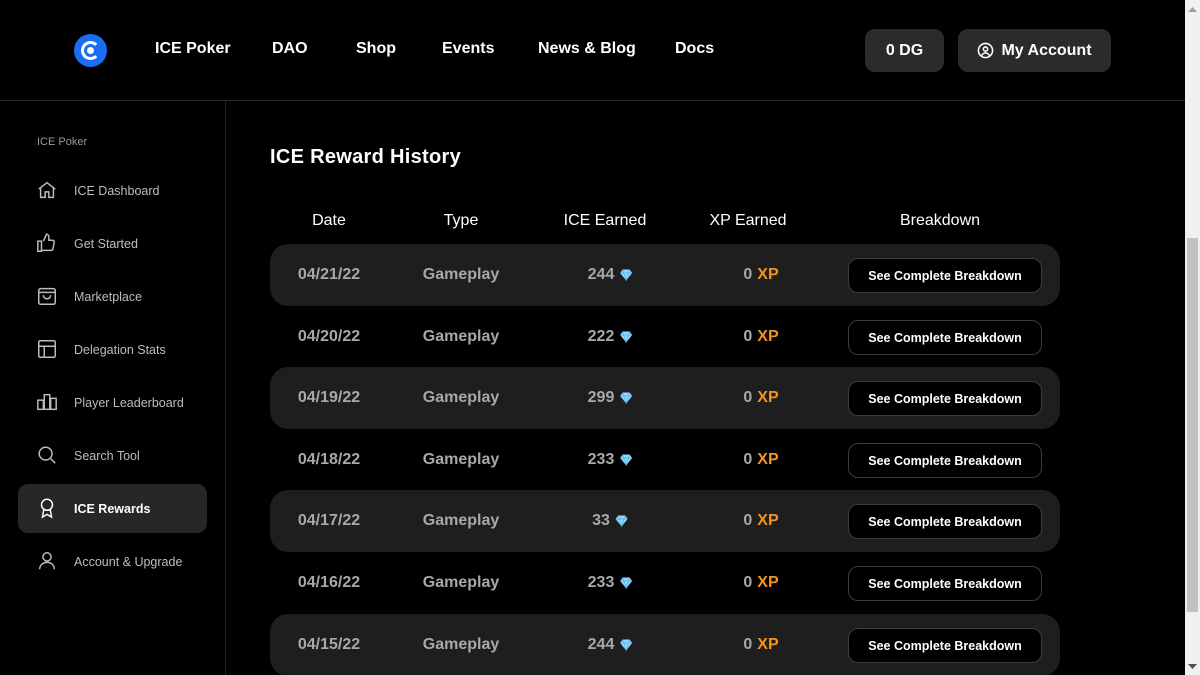 The height and width of the screenshot is (675, 1200). What do you see at coordinates (1192, 8) in the screenshot?
I see `scroll-up-arrow-icon` at bounding box center [1192, 8].